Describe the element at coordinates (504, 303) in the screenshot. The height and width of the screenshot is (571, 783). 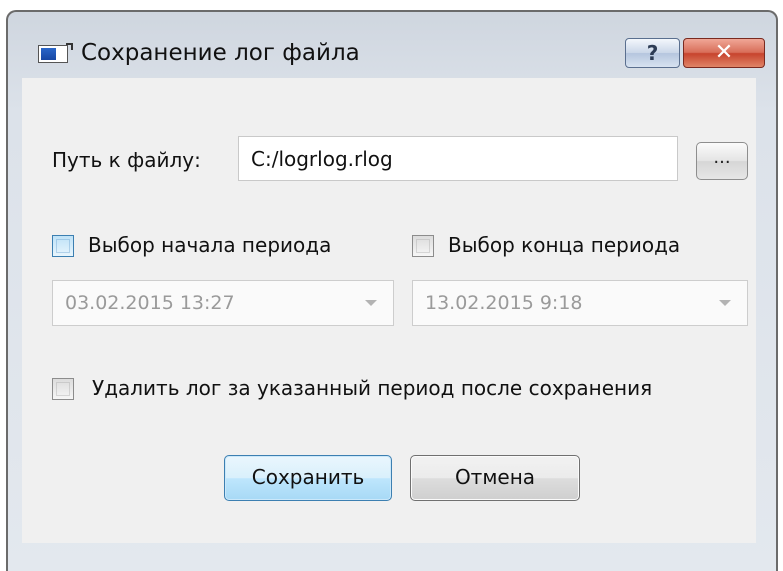
I see `period-end-value: 13.02.2015 9:18` at that location.